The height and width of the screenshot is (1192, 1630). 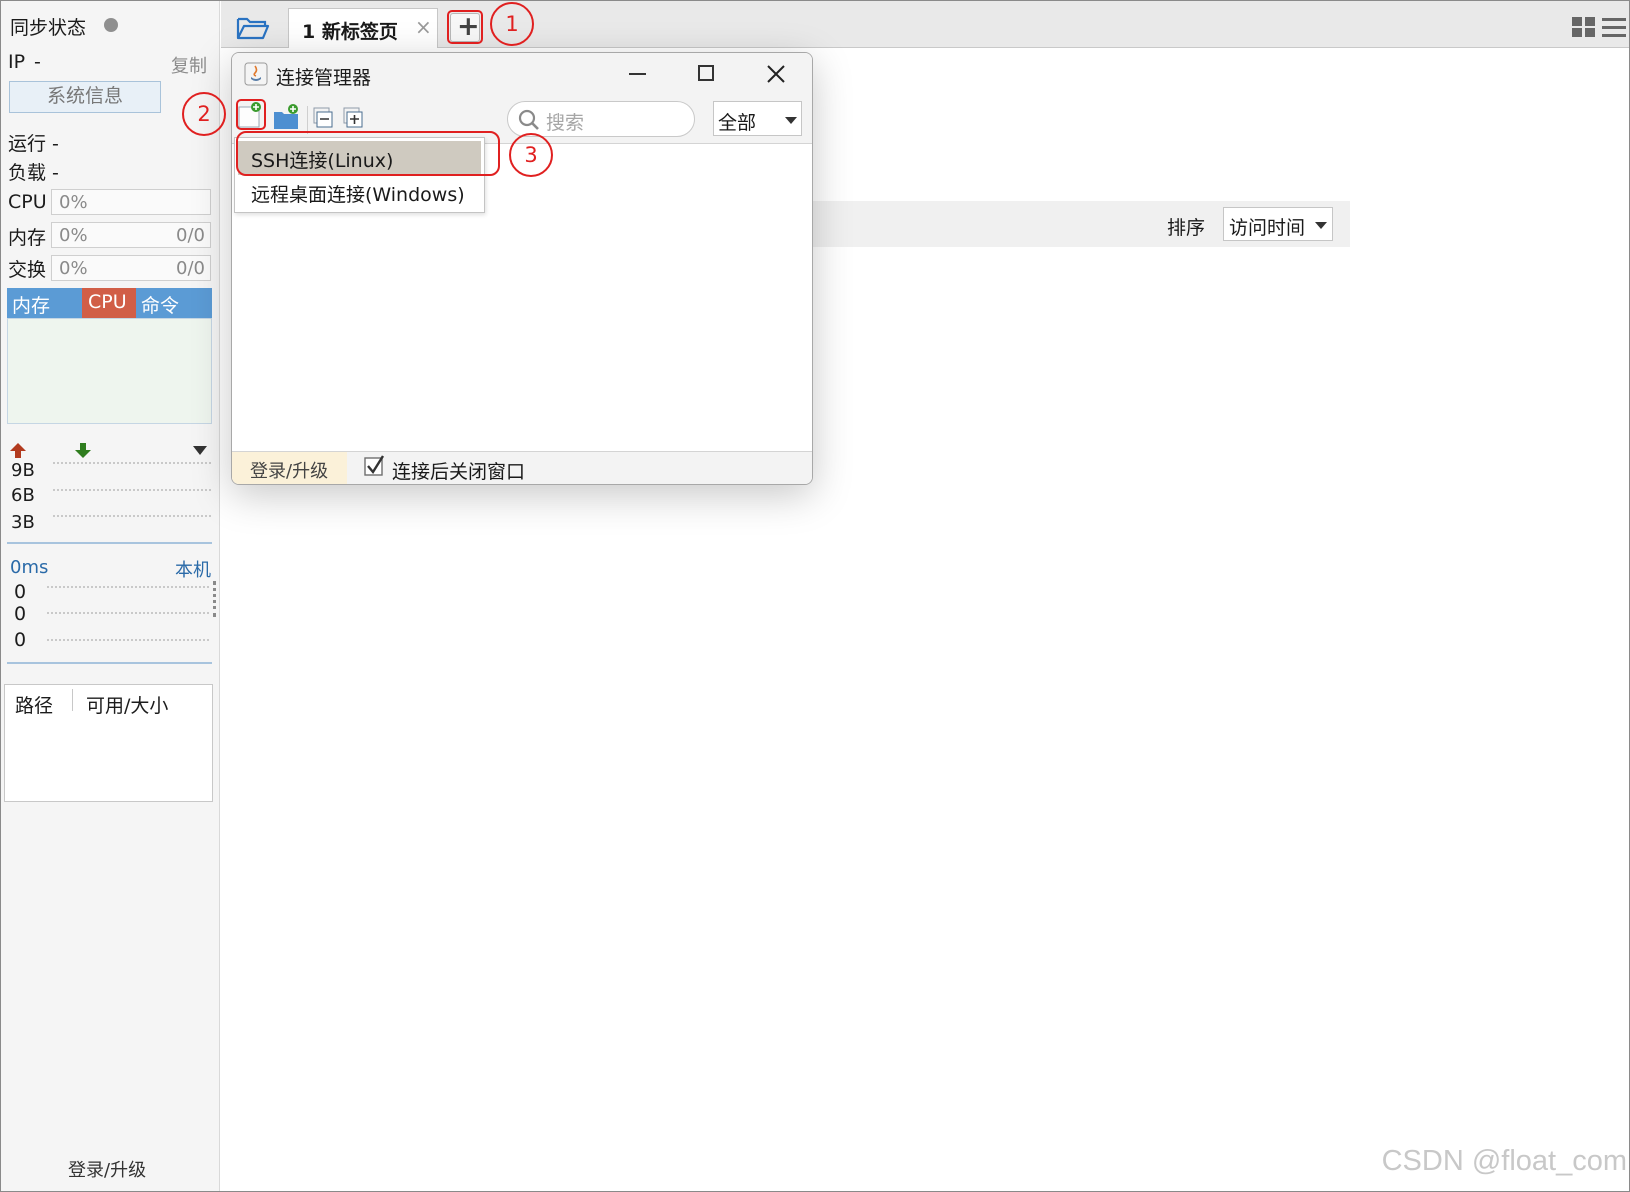 I want to click on filter-value: 全部, so click(x=737, y=123).